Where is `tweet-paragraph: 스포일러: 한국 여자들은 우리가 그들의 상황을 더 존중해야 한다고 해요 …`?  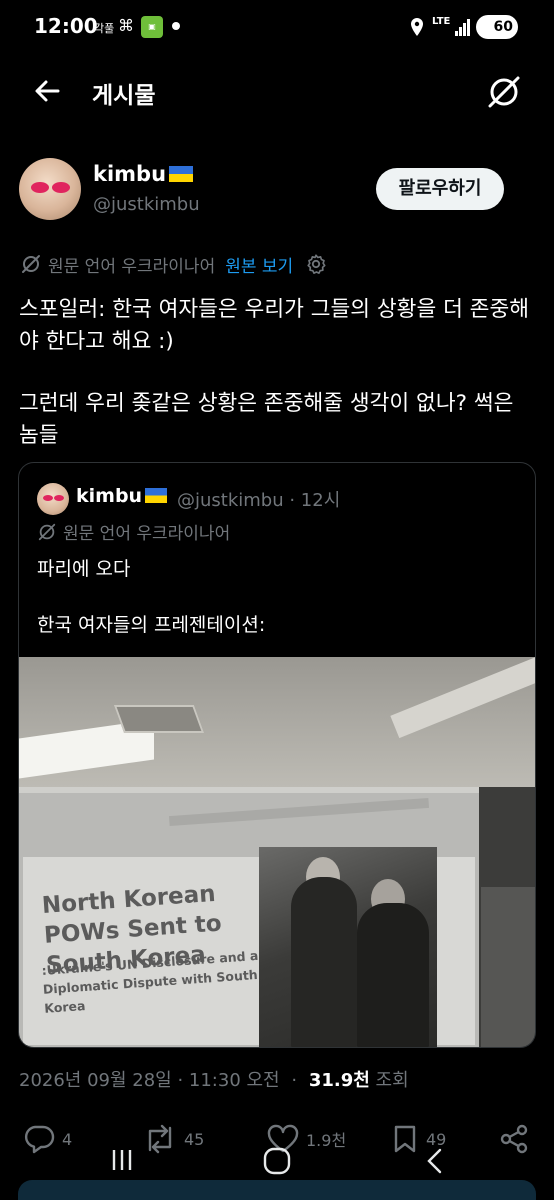
tweet-paragraph: 스포일러: 한국 여자들은 우리가 그들의 상황을 더 존중해야 한다고 해요 … is located at coordinates (274, 325).